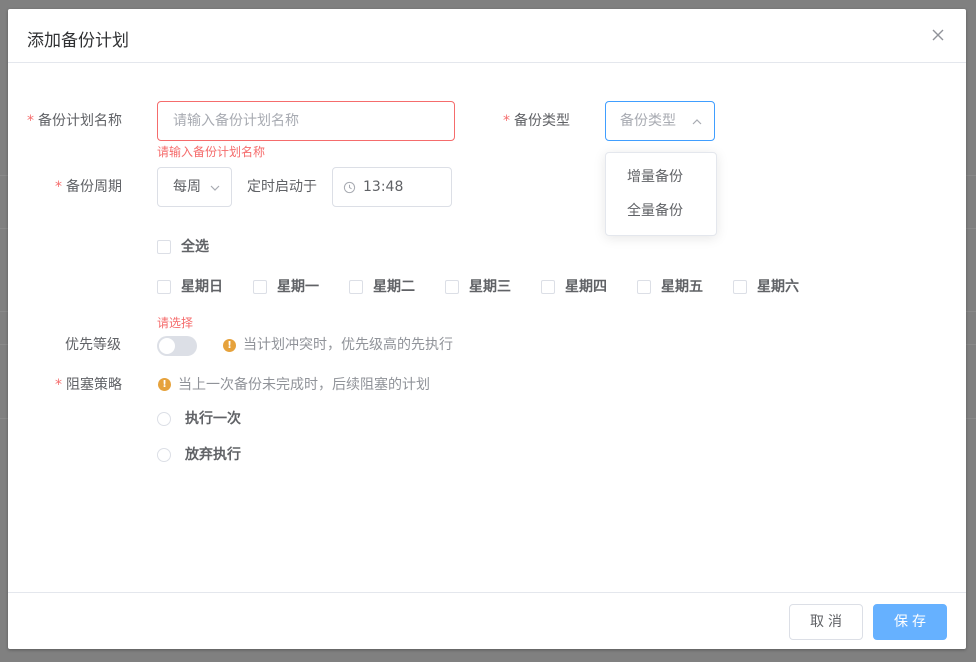 The width and height of the screenshot is (976, 662). Describe the element at coordinates (452, 287) in the screenshot. I see `weekday-checkbox-wed` at that location.